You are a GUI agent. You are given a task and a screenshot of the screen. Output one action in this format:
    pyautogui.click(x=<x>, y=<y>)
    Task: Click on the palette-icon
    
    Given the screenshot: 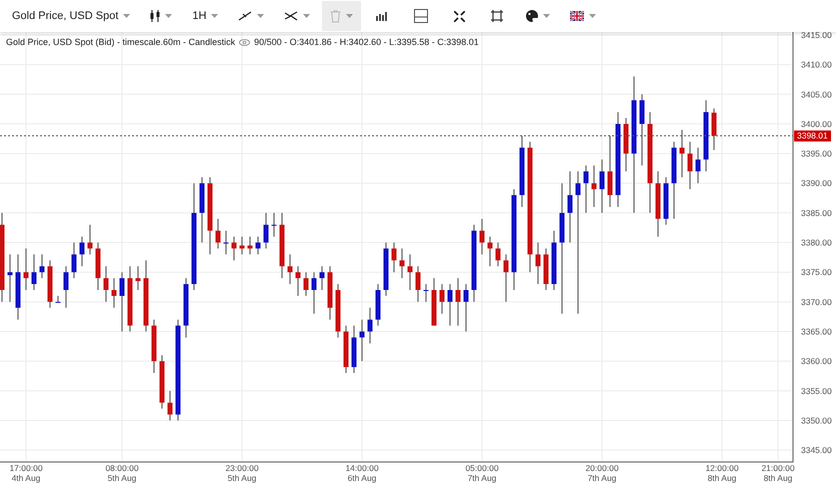 What is the action you would take?
    pyautogui.click(x=532, y=16)
    